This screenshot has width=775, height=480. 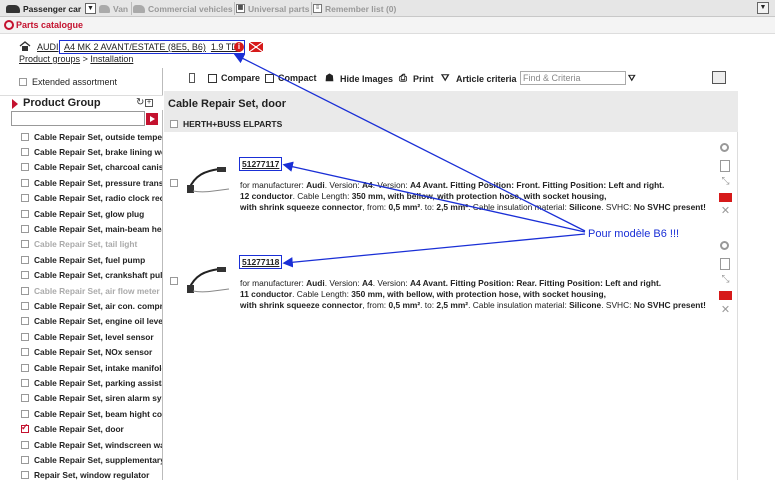 I want to click on print-button: ⎙ Print, so click(x=416, y=78).